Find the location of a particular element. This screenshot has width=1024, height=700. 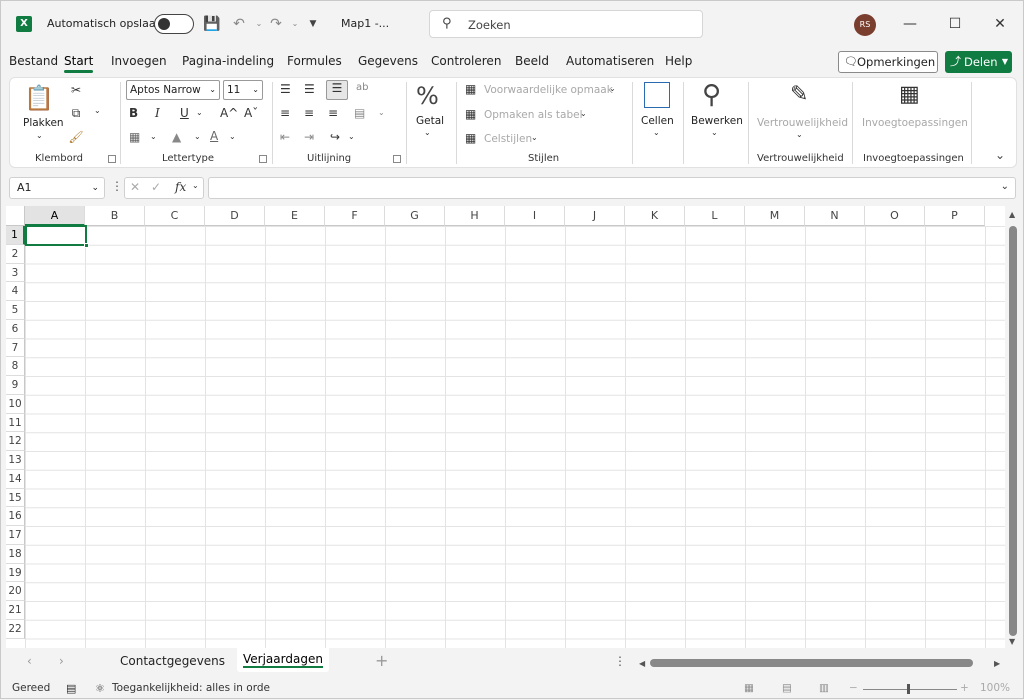

tab-beeld: Beeld is located at coordinates (532, 61).